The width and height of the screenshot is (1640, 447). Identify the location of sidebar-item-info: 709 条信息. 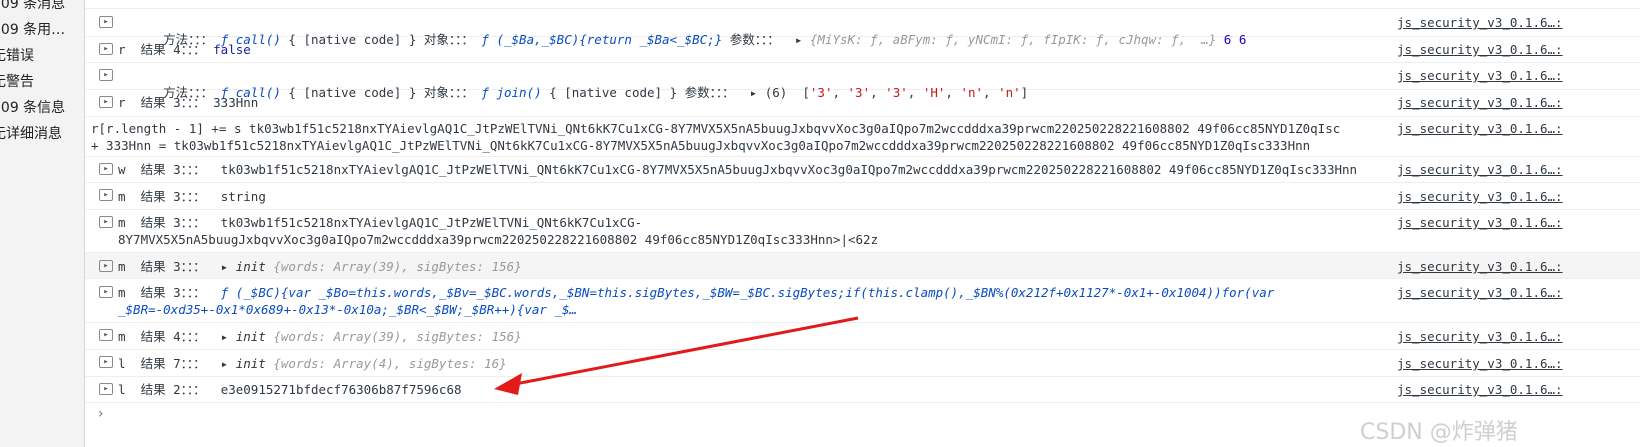
(32, 108).